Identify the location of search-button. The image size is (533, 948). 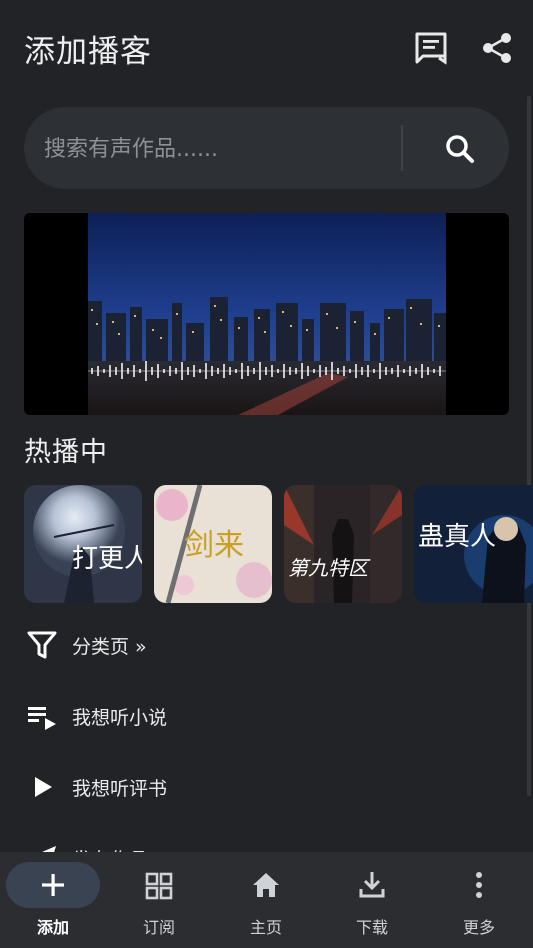
(460, 149).